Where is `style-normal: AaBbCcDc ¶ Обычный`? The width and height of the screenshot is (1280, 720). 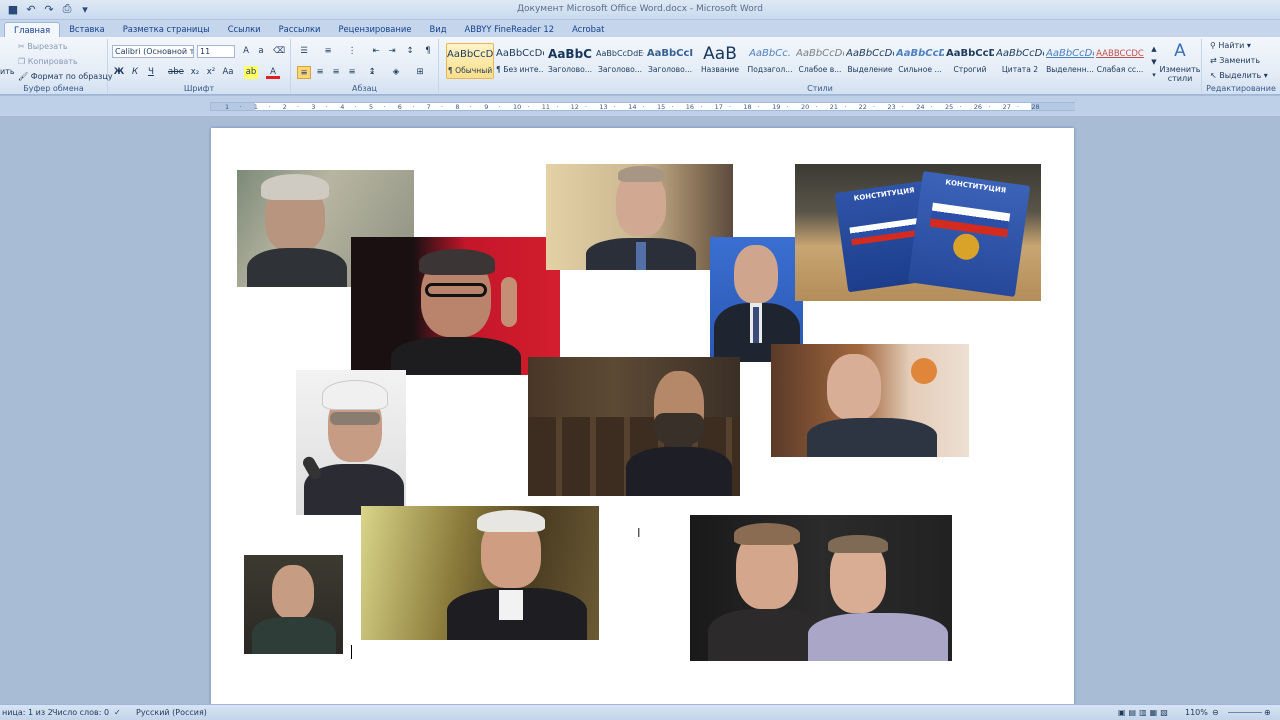
style-normal: AaBbCcDc ¶ Обычный is located at coordinates (470, 61).